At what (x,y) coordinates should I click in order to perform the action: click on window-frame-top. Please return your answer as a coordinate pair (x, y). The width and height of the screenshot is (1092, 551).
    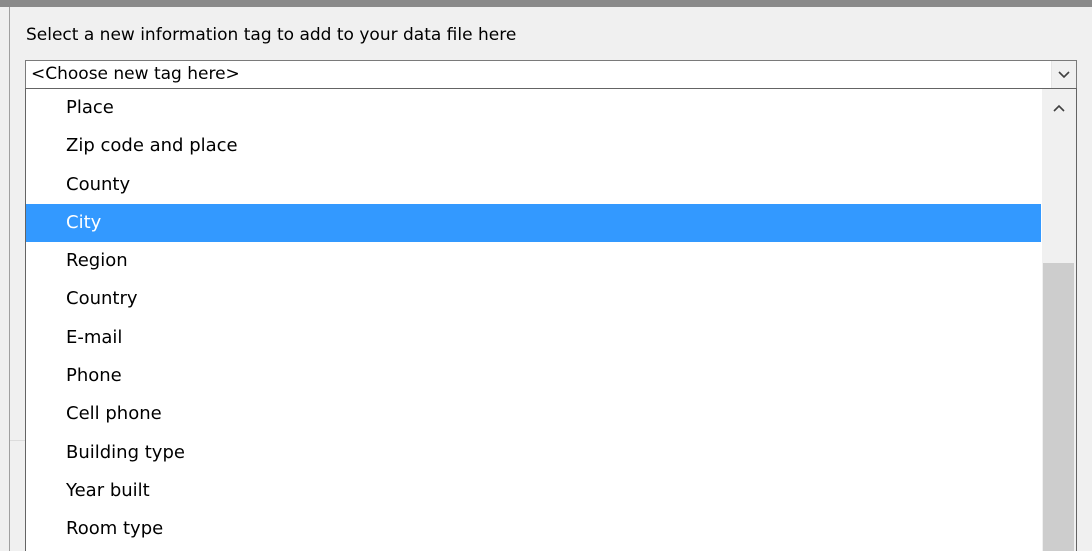
    Looking at the image, I should click on (546, 3).